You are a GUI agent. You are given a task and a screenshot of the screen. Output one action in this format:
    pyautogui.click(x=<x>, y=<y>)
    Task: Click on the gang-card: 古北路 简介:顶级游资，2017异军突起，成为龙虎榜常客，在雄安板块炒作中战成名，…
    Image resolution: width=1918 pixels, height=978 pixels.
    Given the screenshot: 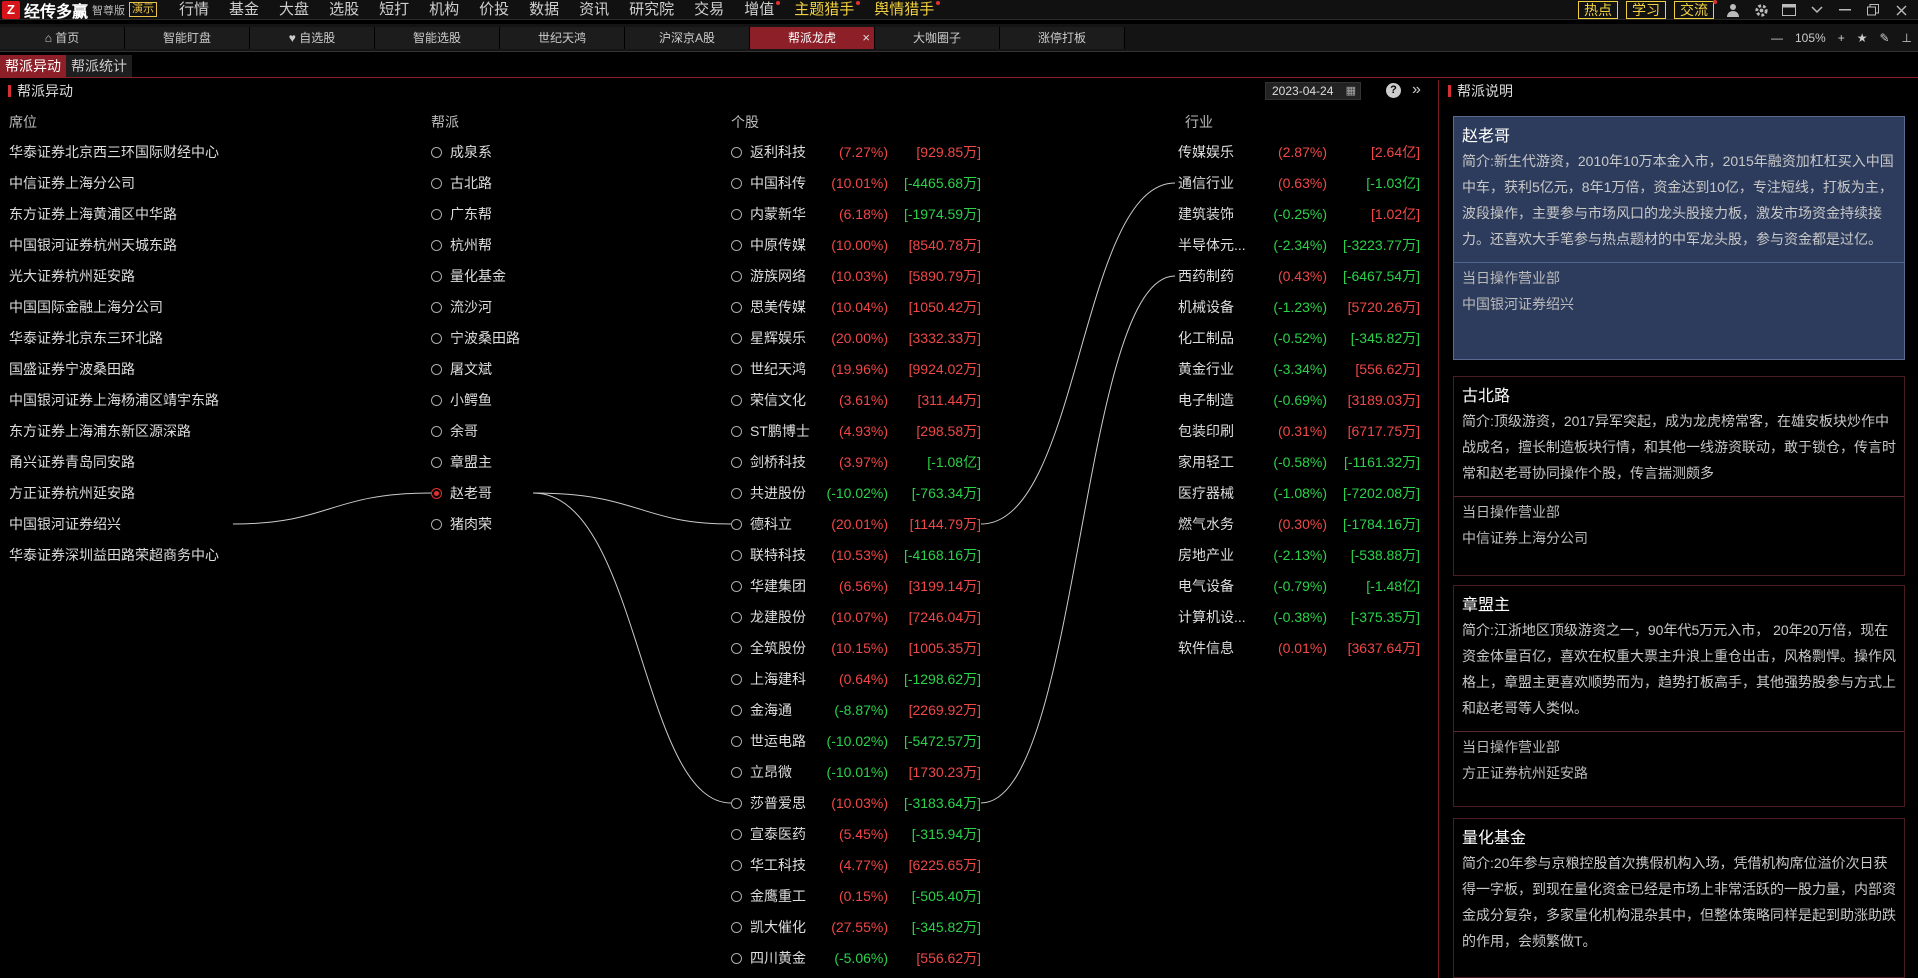 What is the action you would take?
    pyautogui.click(x=1679, y=476)
    